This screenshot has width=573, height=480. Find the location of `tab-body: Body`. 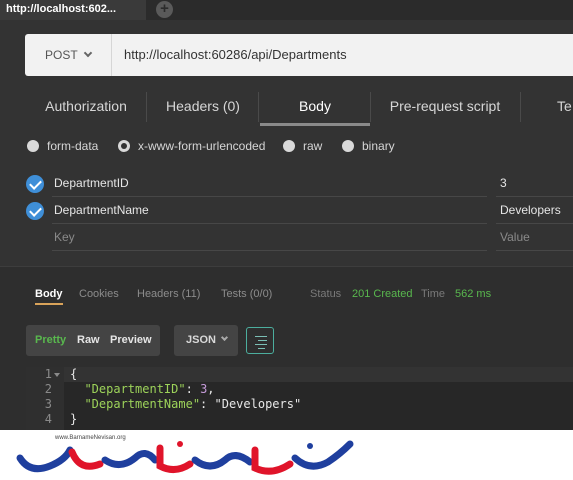

tab-body: Body is located at coordinates (315, 108).